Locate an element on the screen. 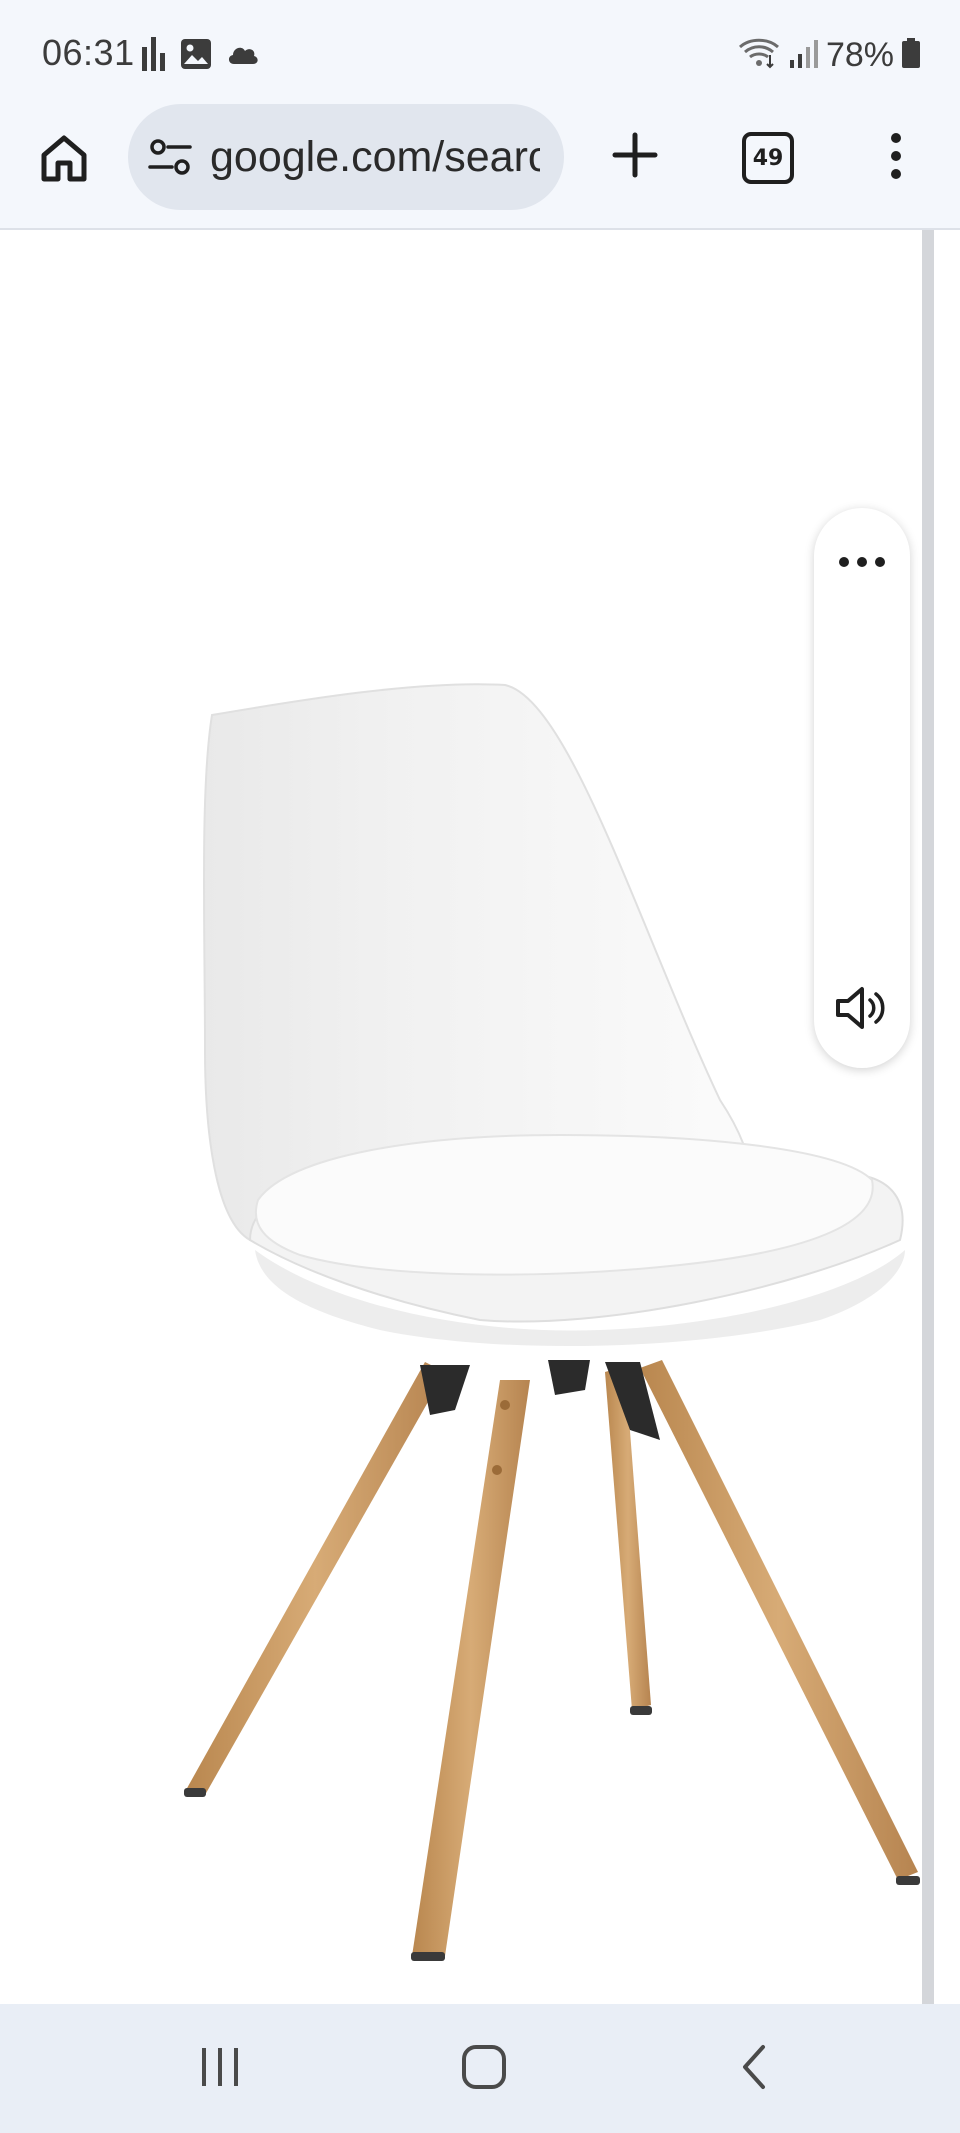  battery-percent: 78% is located at coordinates (859, 54).